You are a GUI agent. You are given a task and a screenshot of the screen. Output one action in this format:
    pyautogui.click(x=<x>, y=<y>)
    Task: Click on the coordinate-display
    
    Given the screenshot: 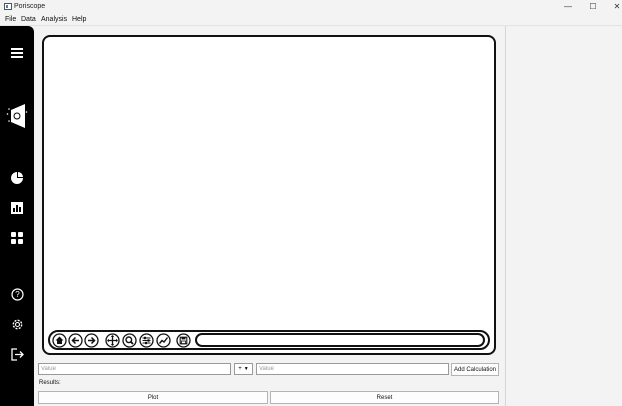 What is the action you would take?
    pyautogui.click(x=340, y=340)
    